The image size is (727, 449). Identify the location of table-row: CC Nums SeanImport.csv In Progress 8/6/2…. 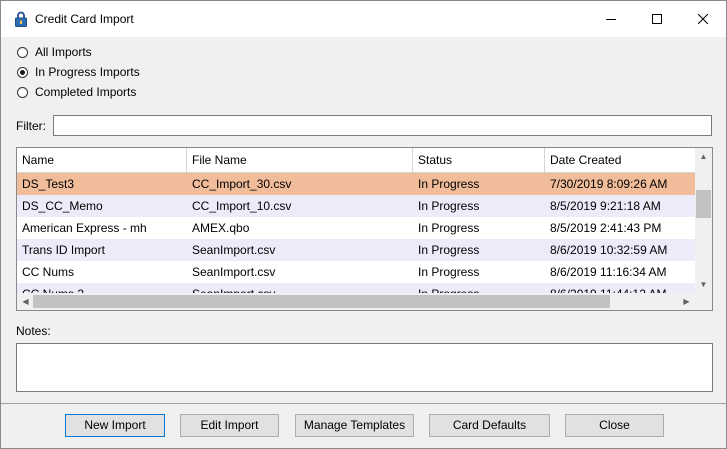
(356, 272).